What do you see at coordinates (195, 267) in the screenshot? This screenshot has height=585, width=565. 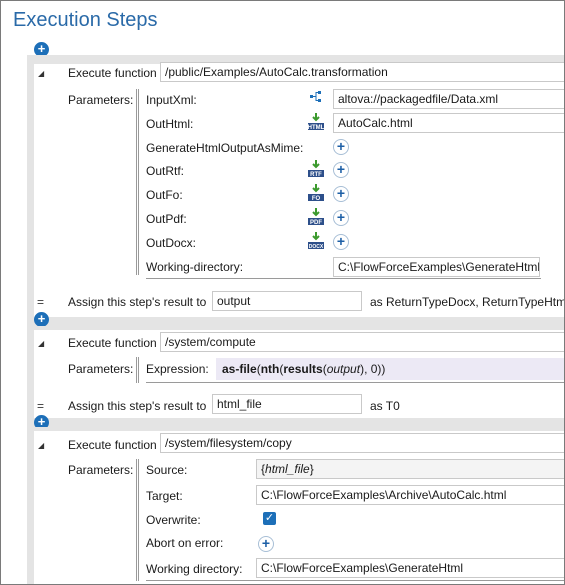 I see `param-name-working-directory: Working-directory:` at bounding box center [195, 267].